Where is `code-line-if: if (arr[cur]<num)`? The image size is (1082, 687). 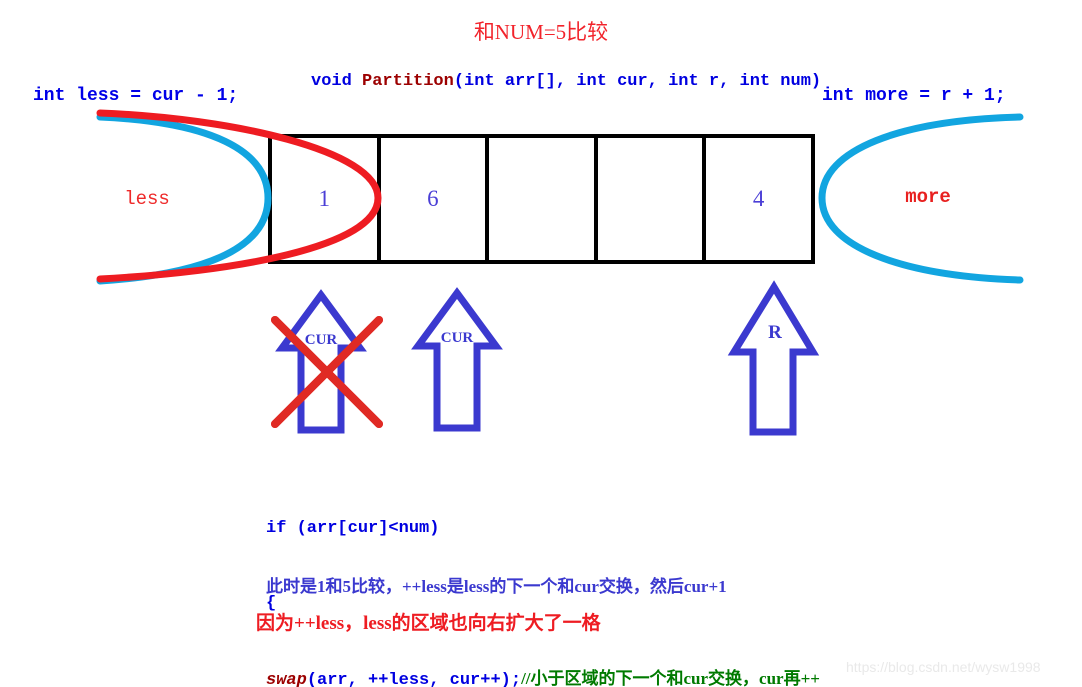
code-line-if: if (arr[cur]<num) is located at coordinates (543, 528).